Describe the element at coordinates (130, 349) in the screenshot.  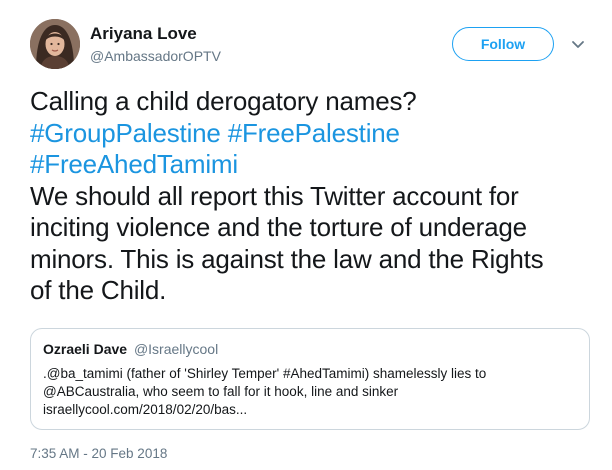
I see `quoted-tweet-author: Ozraeli Dave @Israellycool` at that location.